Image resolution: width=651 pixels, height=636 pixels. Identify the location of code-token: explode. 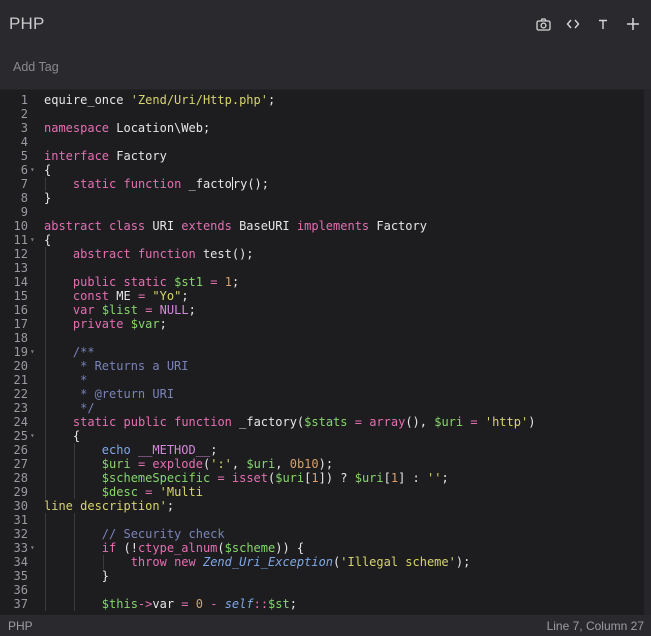
(177, 464).